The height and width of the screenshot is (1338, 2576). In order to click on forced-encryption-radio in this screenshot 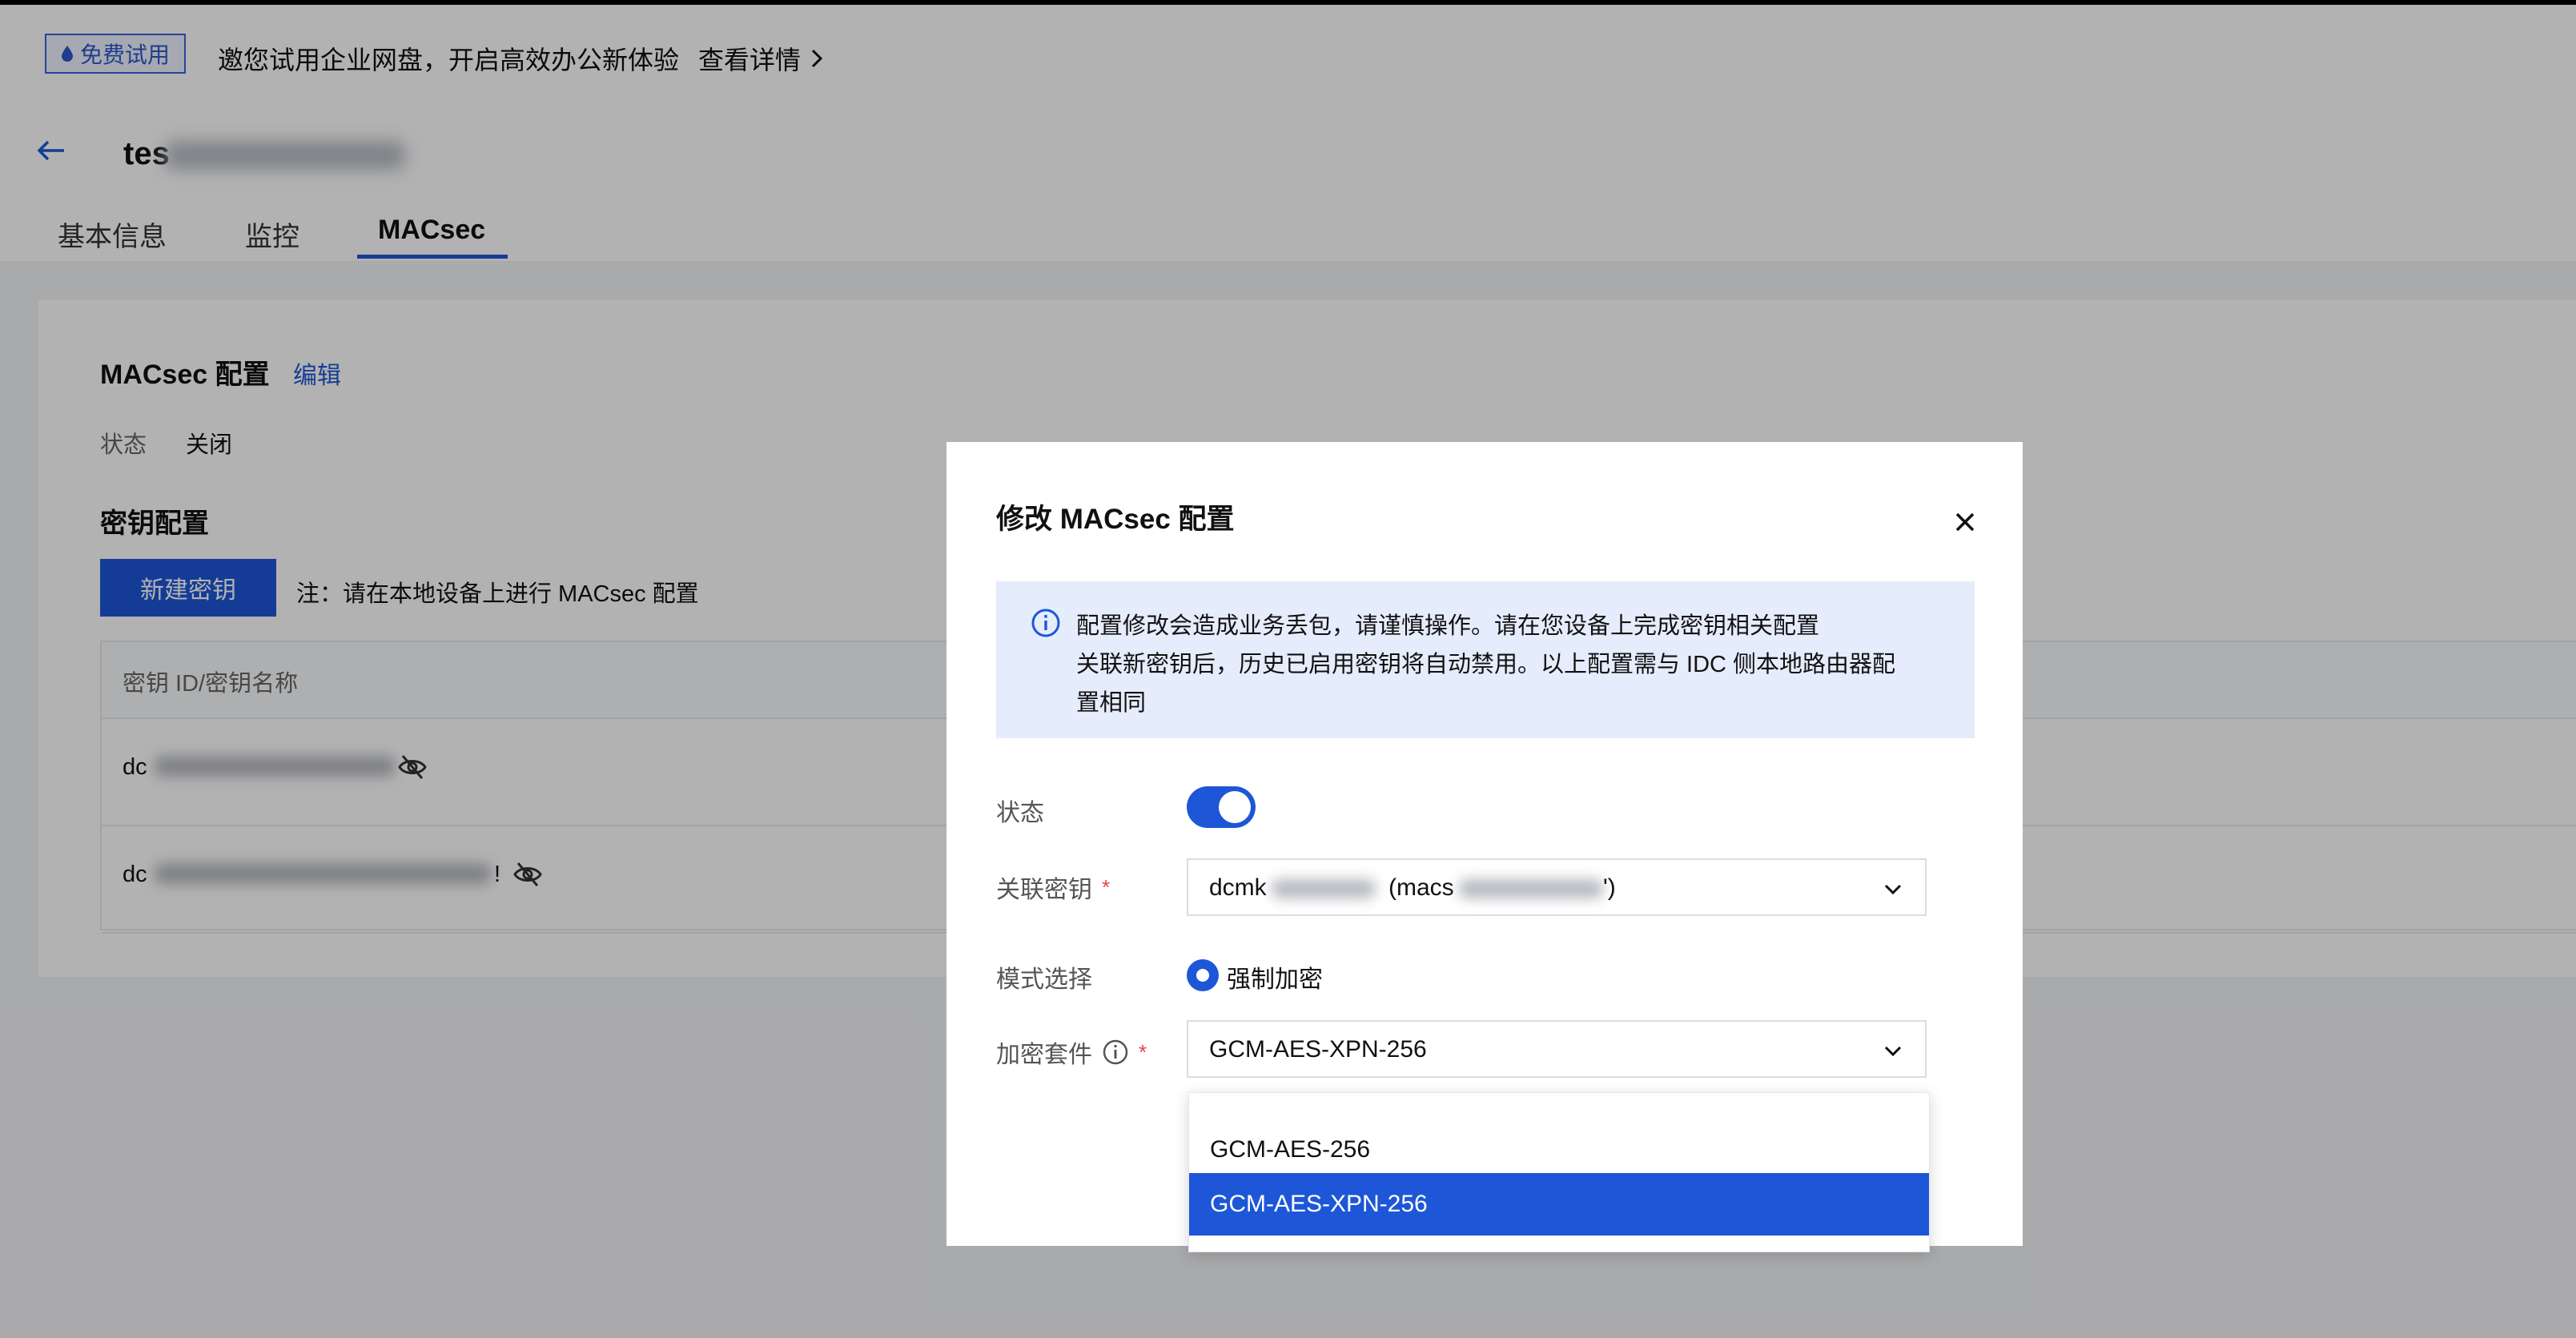, I will do `click(1203, 975)`.